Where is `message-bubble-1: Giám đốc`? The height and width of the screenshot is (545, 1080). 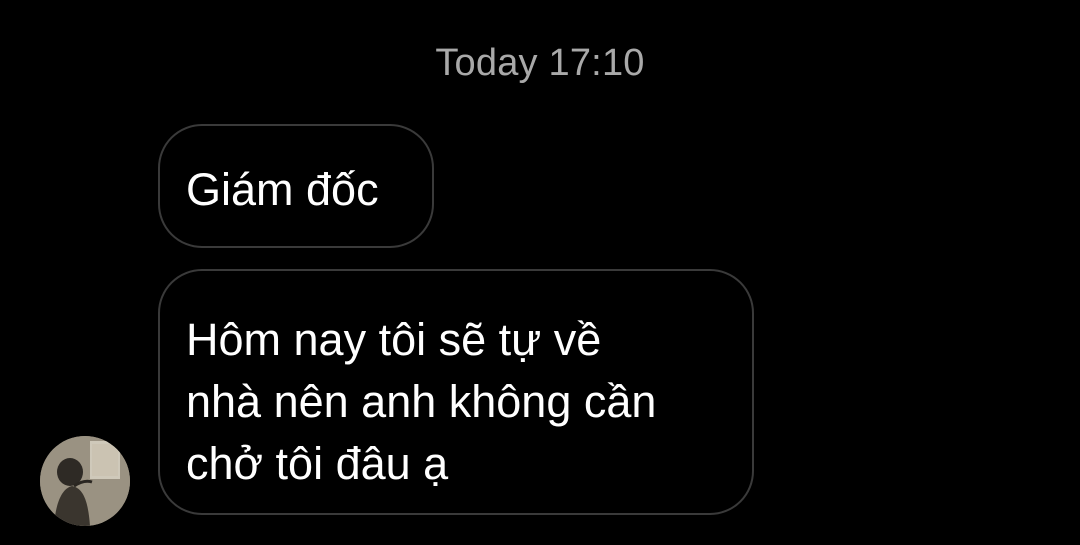 message-bubble-1: Giám đốc is located at coordinates (296, 186).